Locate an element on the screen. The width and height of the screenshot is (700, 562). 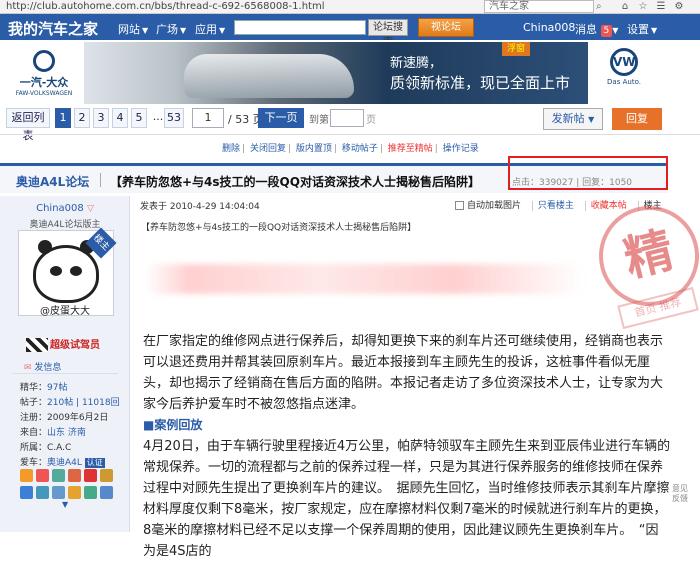
goto-page-button: 页 is located at coordinates (371, 118).